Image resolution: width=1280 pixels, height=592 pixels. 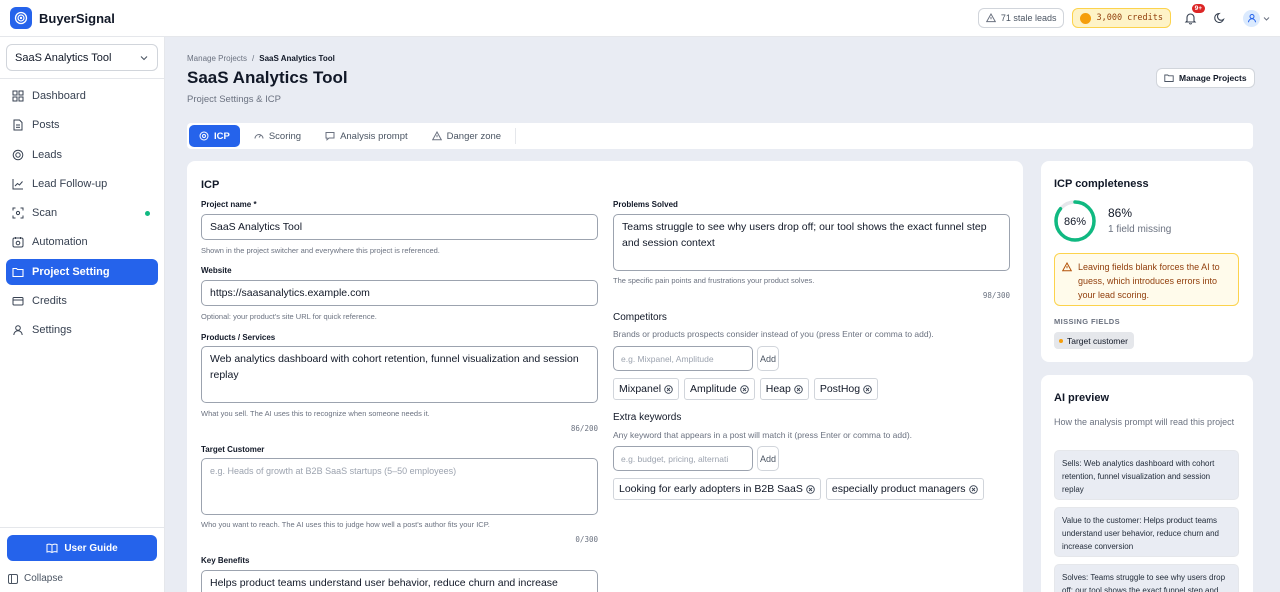 What do you see at coordinates (1097, 340) in the screenshot?
I see `missing-field-label: Target customer` at bounding box center [1097, 340].